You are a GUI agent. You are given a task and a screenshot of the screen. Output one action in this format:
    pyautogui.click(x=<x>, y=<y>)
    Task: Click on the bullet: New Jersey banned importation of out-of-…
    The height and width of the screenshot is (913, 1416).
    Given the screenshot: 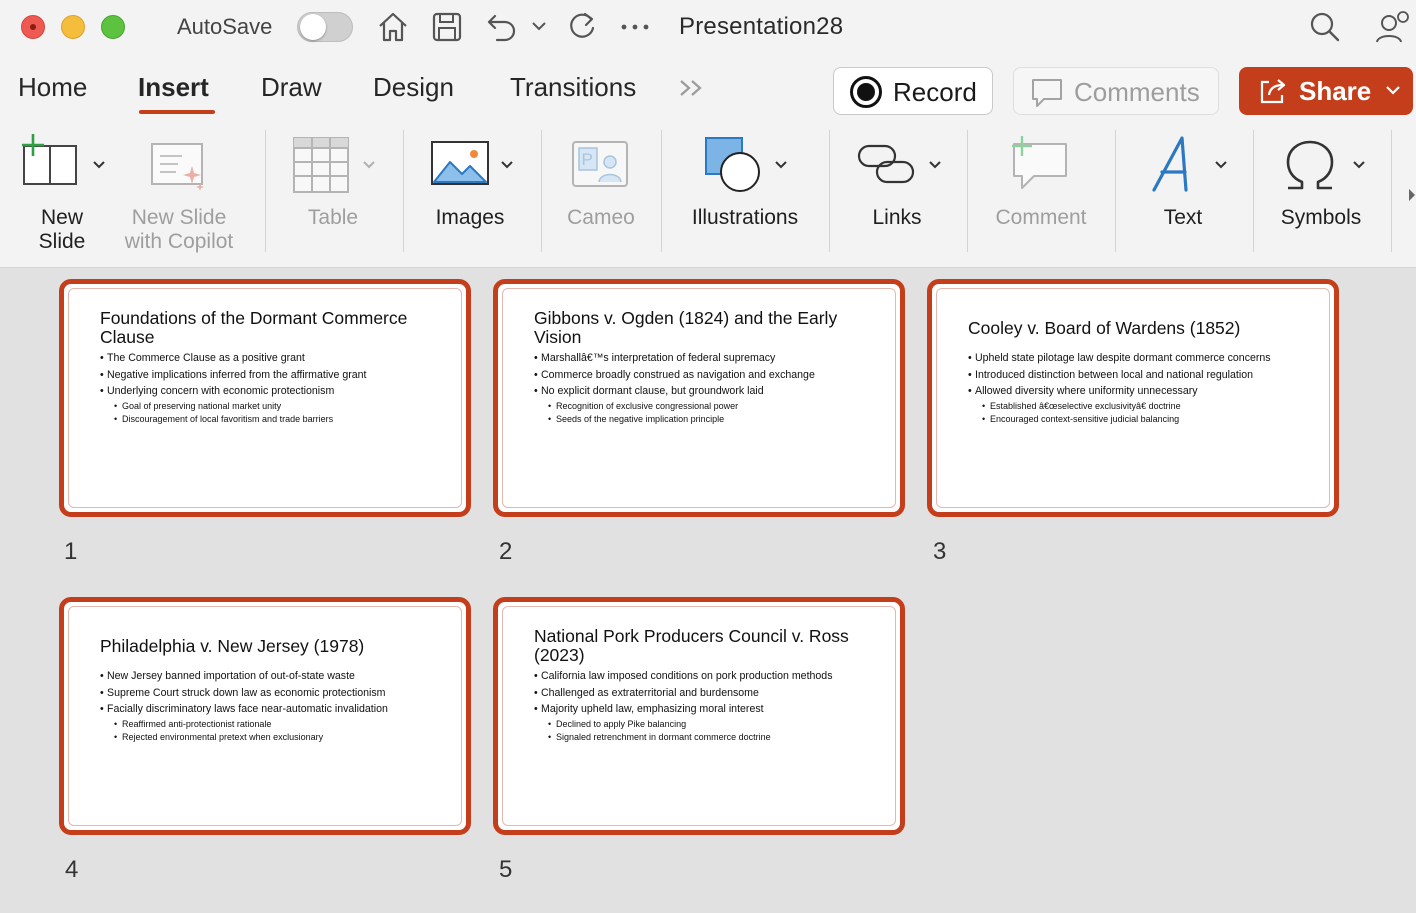 What is the action you would take?
    pyautogui.click(x=280, y=676)
    